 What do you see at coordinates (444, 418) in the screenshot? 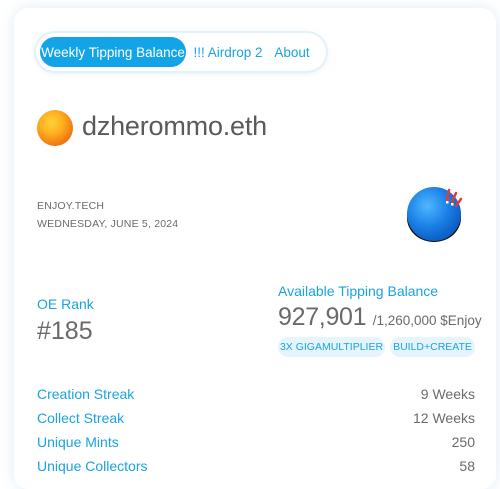
I see `stat-value-collect-streak: 12 Weeks` at bounding box center [444, 418].